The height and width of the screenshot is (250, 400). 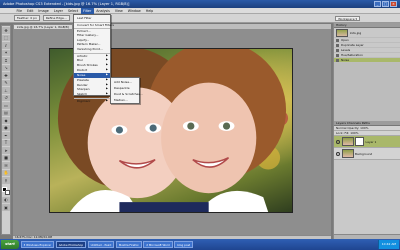 I want to click on taskbar-item: Untitled - Paint, so click(x=101, y=244).